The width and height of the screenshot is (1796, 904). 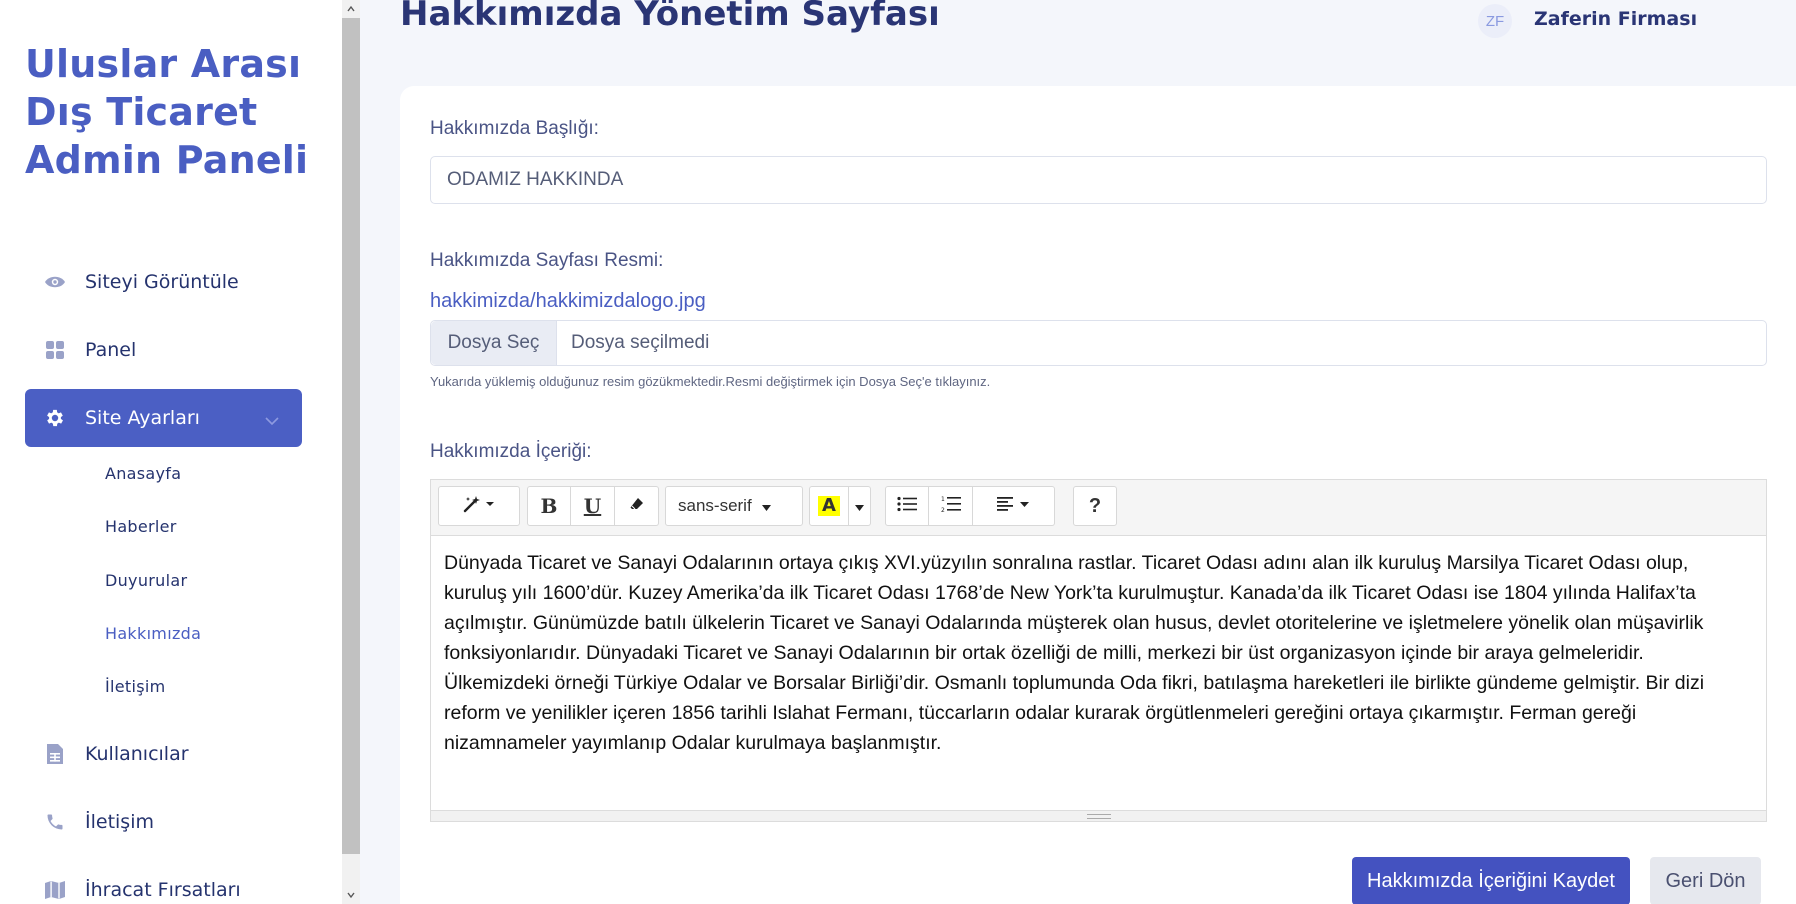 What do you see at coordinates (55, 282) in the screenshot?
I see `eye-icon` at bounding box center [55, 282].